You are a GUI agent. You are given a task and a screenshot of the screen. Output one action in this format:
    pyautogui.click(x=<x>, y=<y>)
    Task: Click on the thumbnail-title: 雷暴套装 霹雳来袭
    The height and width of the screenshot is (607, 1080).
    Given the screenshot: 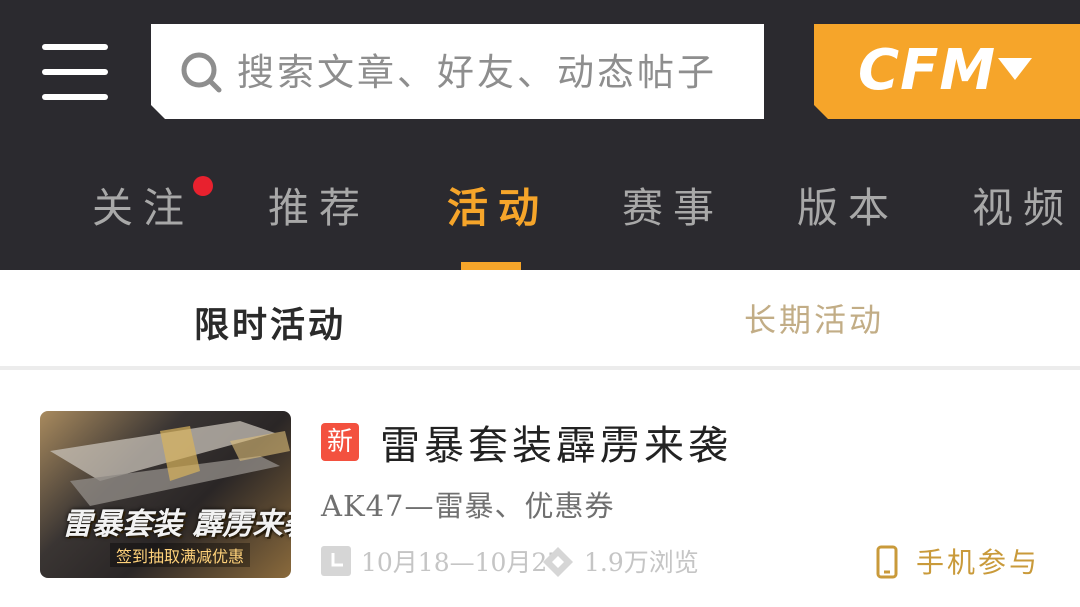 What is the action you would take?
    pyautogui.click(x=176, y=524)
    